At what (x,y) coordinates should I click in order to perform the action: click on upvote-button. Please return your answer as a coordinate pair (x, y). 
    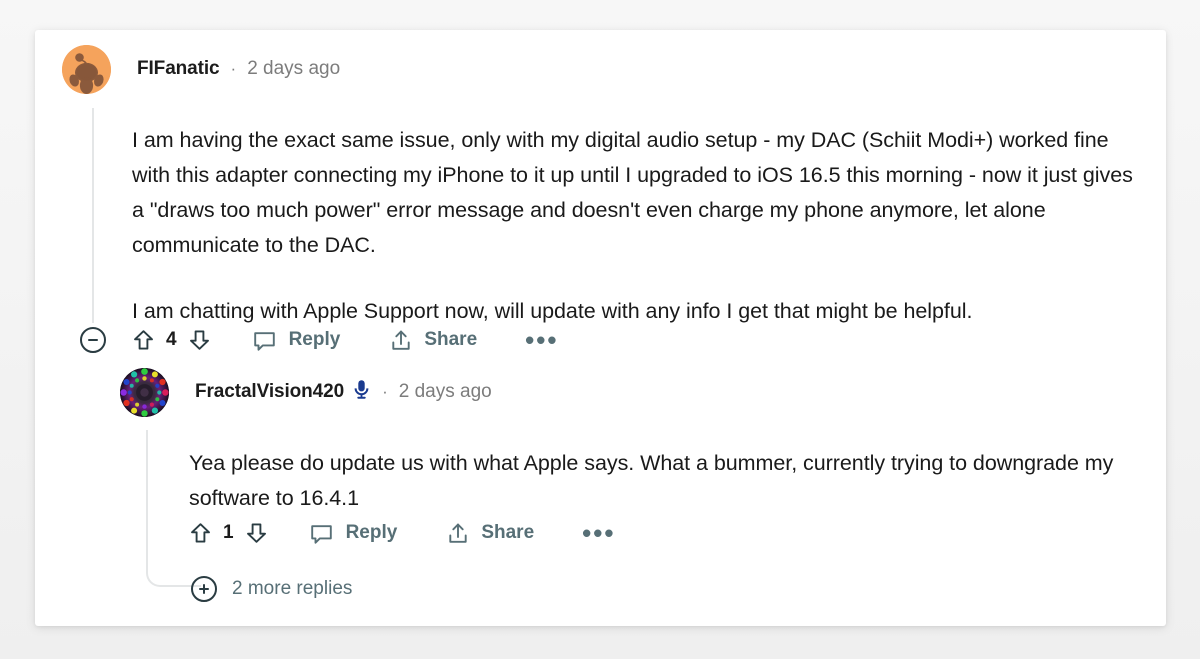
    Looking at the image, I should click on (143, 340).